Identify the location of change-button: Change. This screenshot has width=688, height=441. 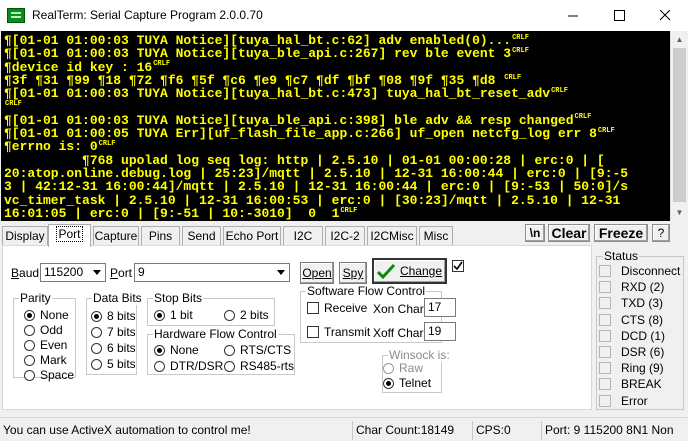
(409, 271).